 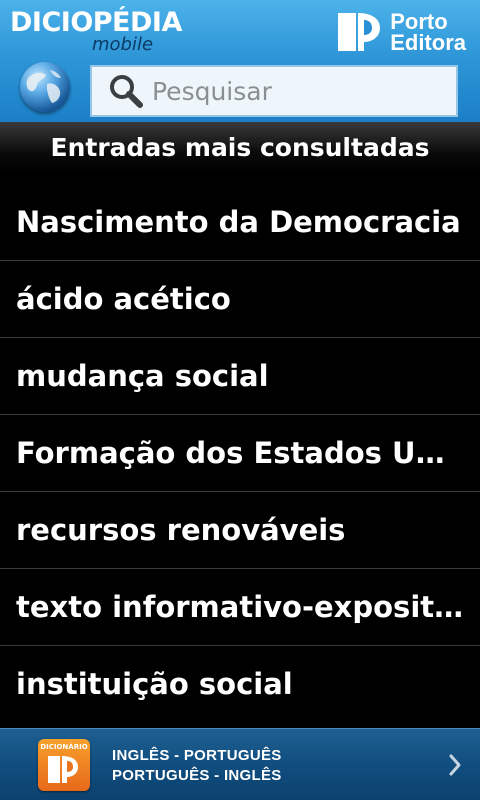 What do you see at coordinates (240, 376) in the screenshot?
I see `list-item: mudança social` at bounding box center [240, 376].